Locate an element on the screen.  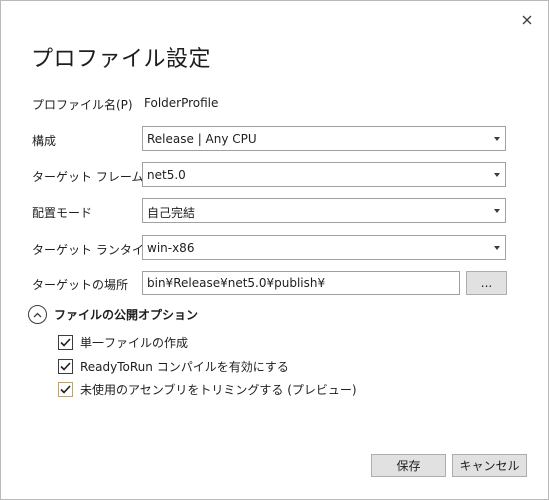
profile-name-value: FolderProfile is located at coordinates (181, 103).